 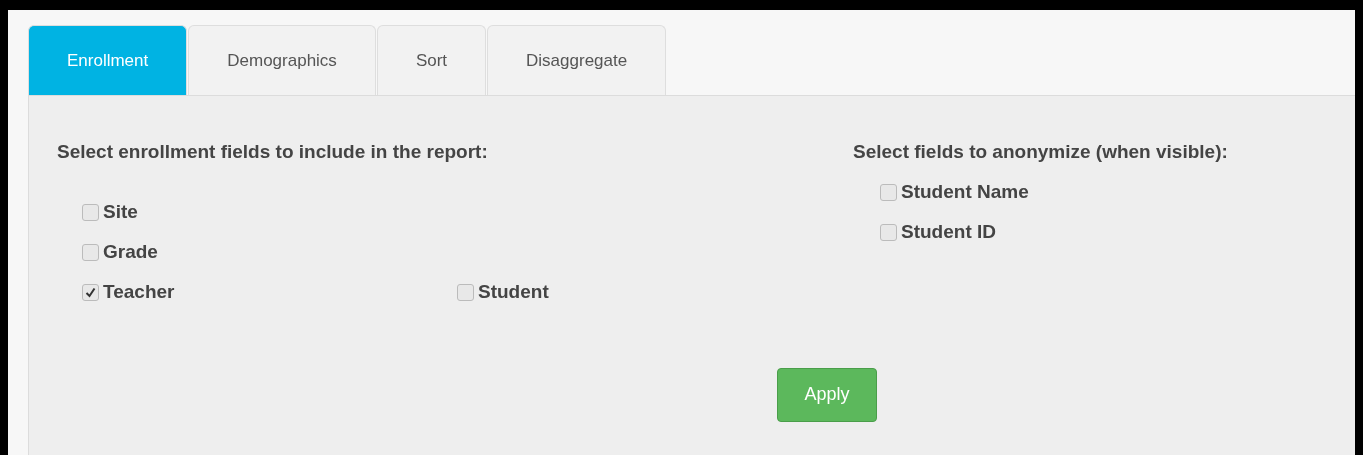 What do you see at coordinates (577, 60) in the screenshot?
I see `tab: Disaggregate` at bounding box center [577, 60].